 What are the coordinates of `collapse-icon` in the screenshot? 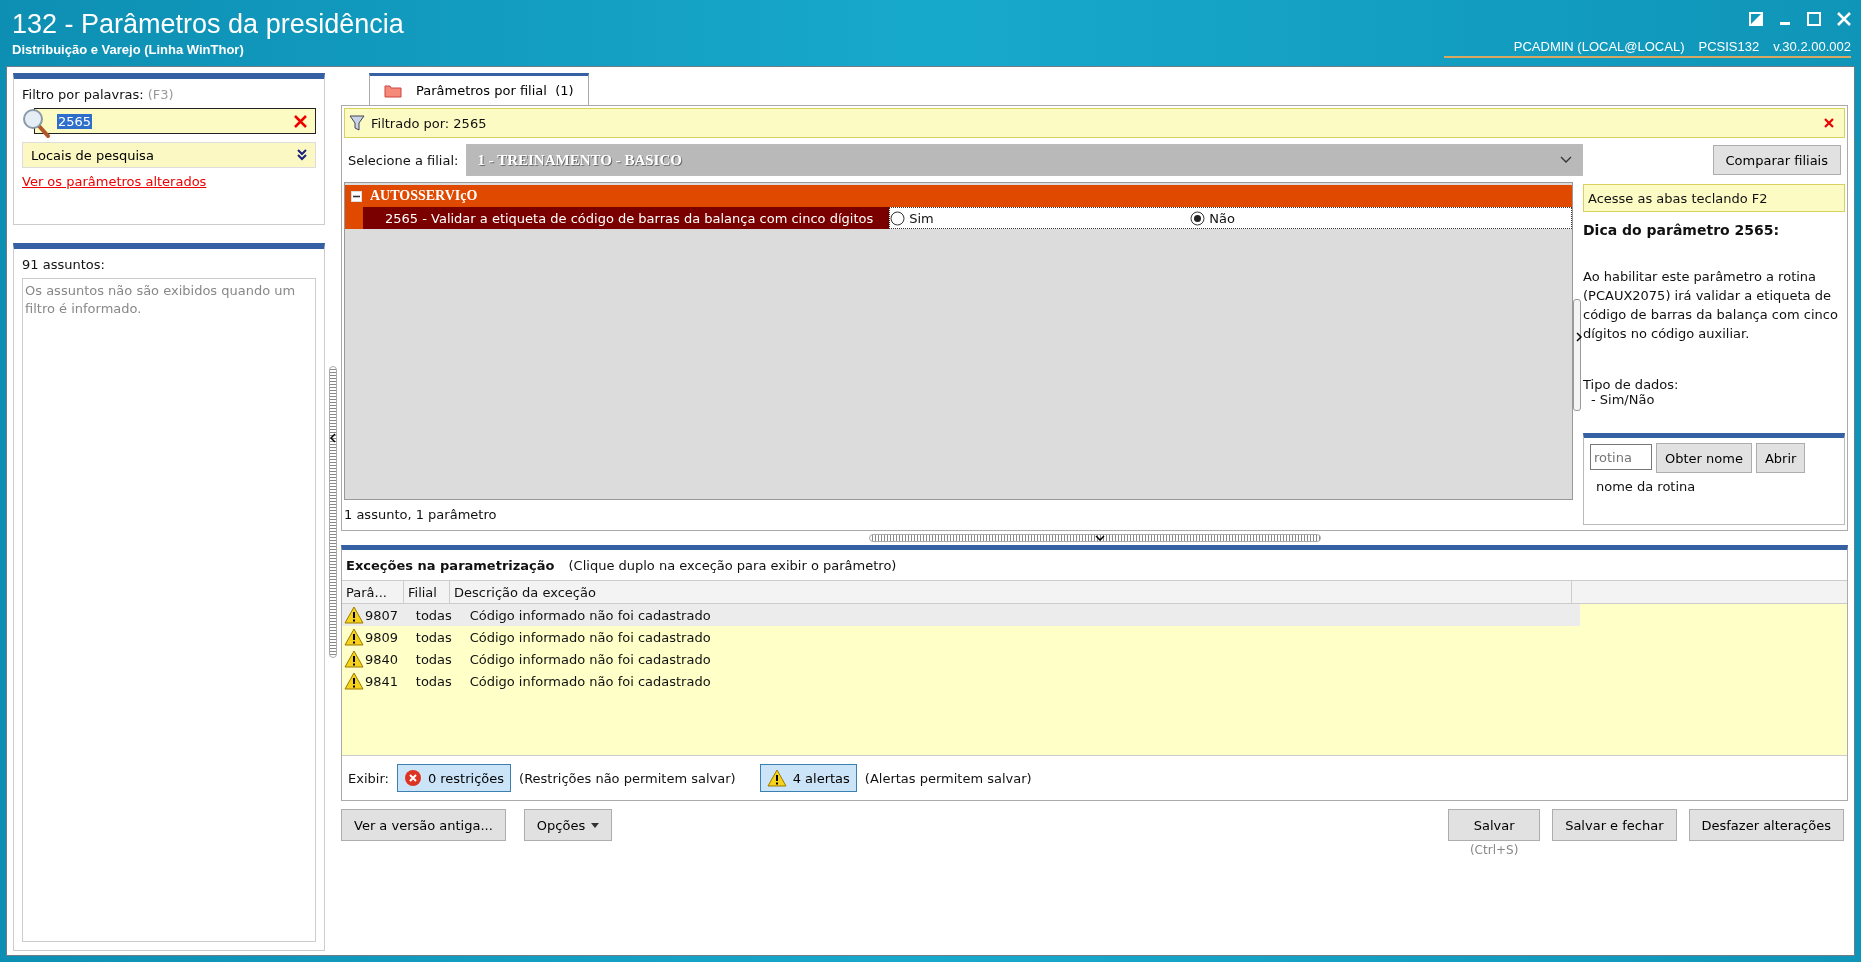 It's located at (356, 196).